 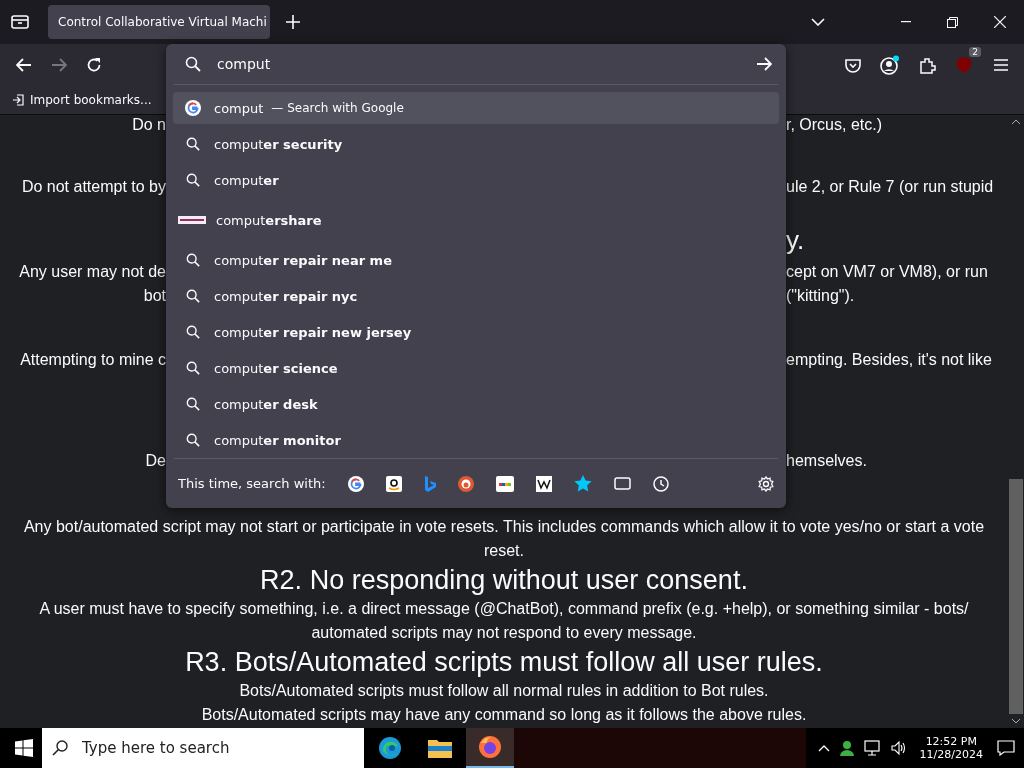 I want to click on go-arrow-icon, so click(x=764, y=64).